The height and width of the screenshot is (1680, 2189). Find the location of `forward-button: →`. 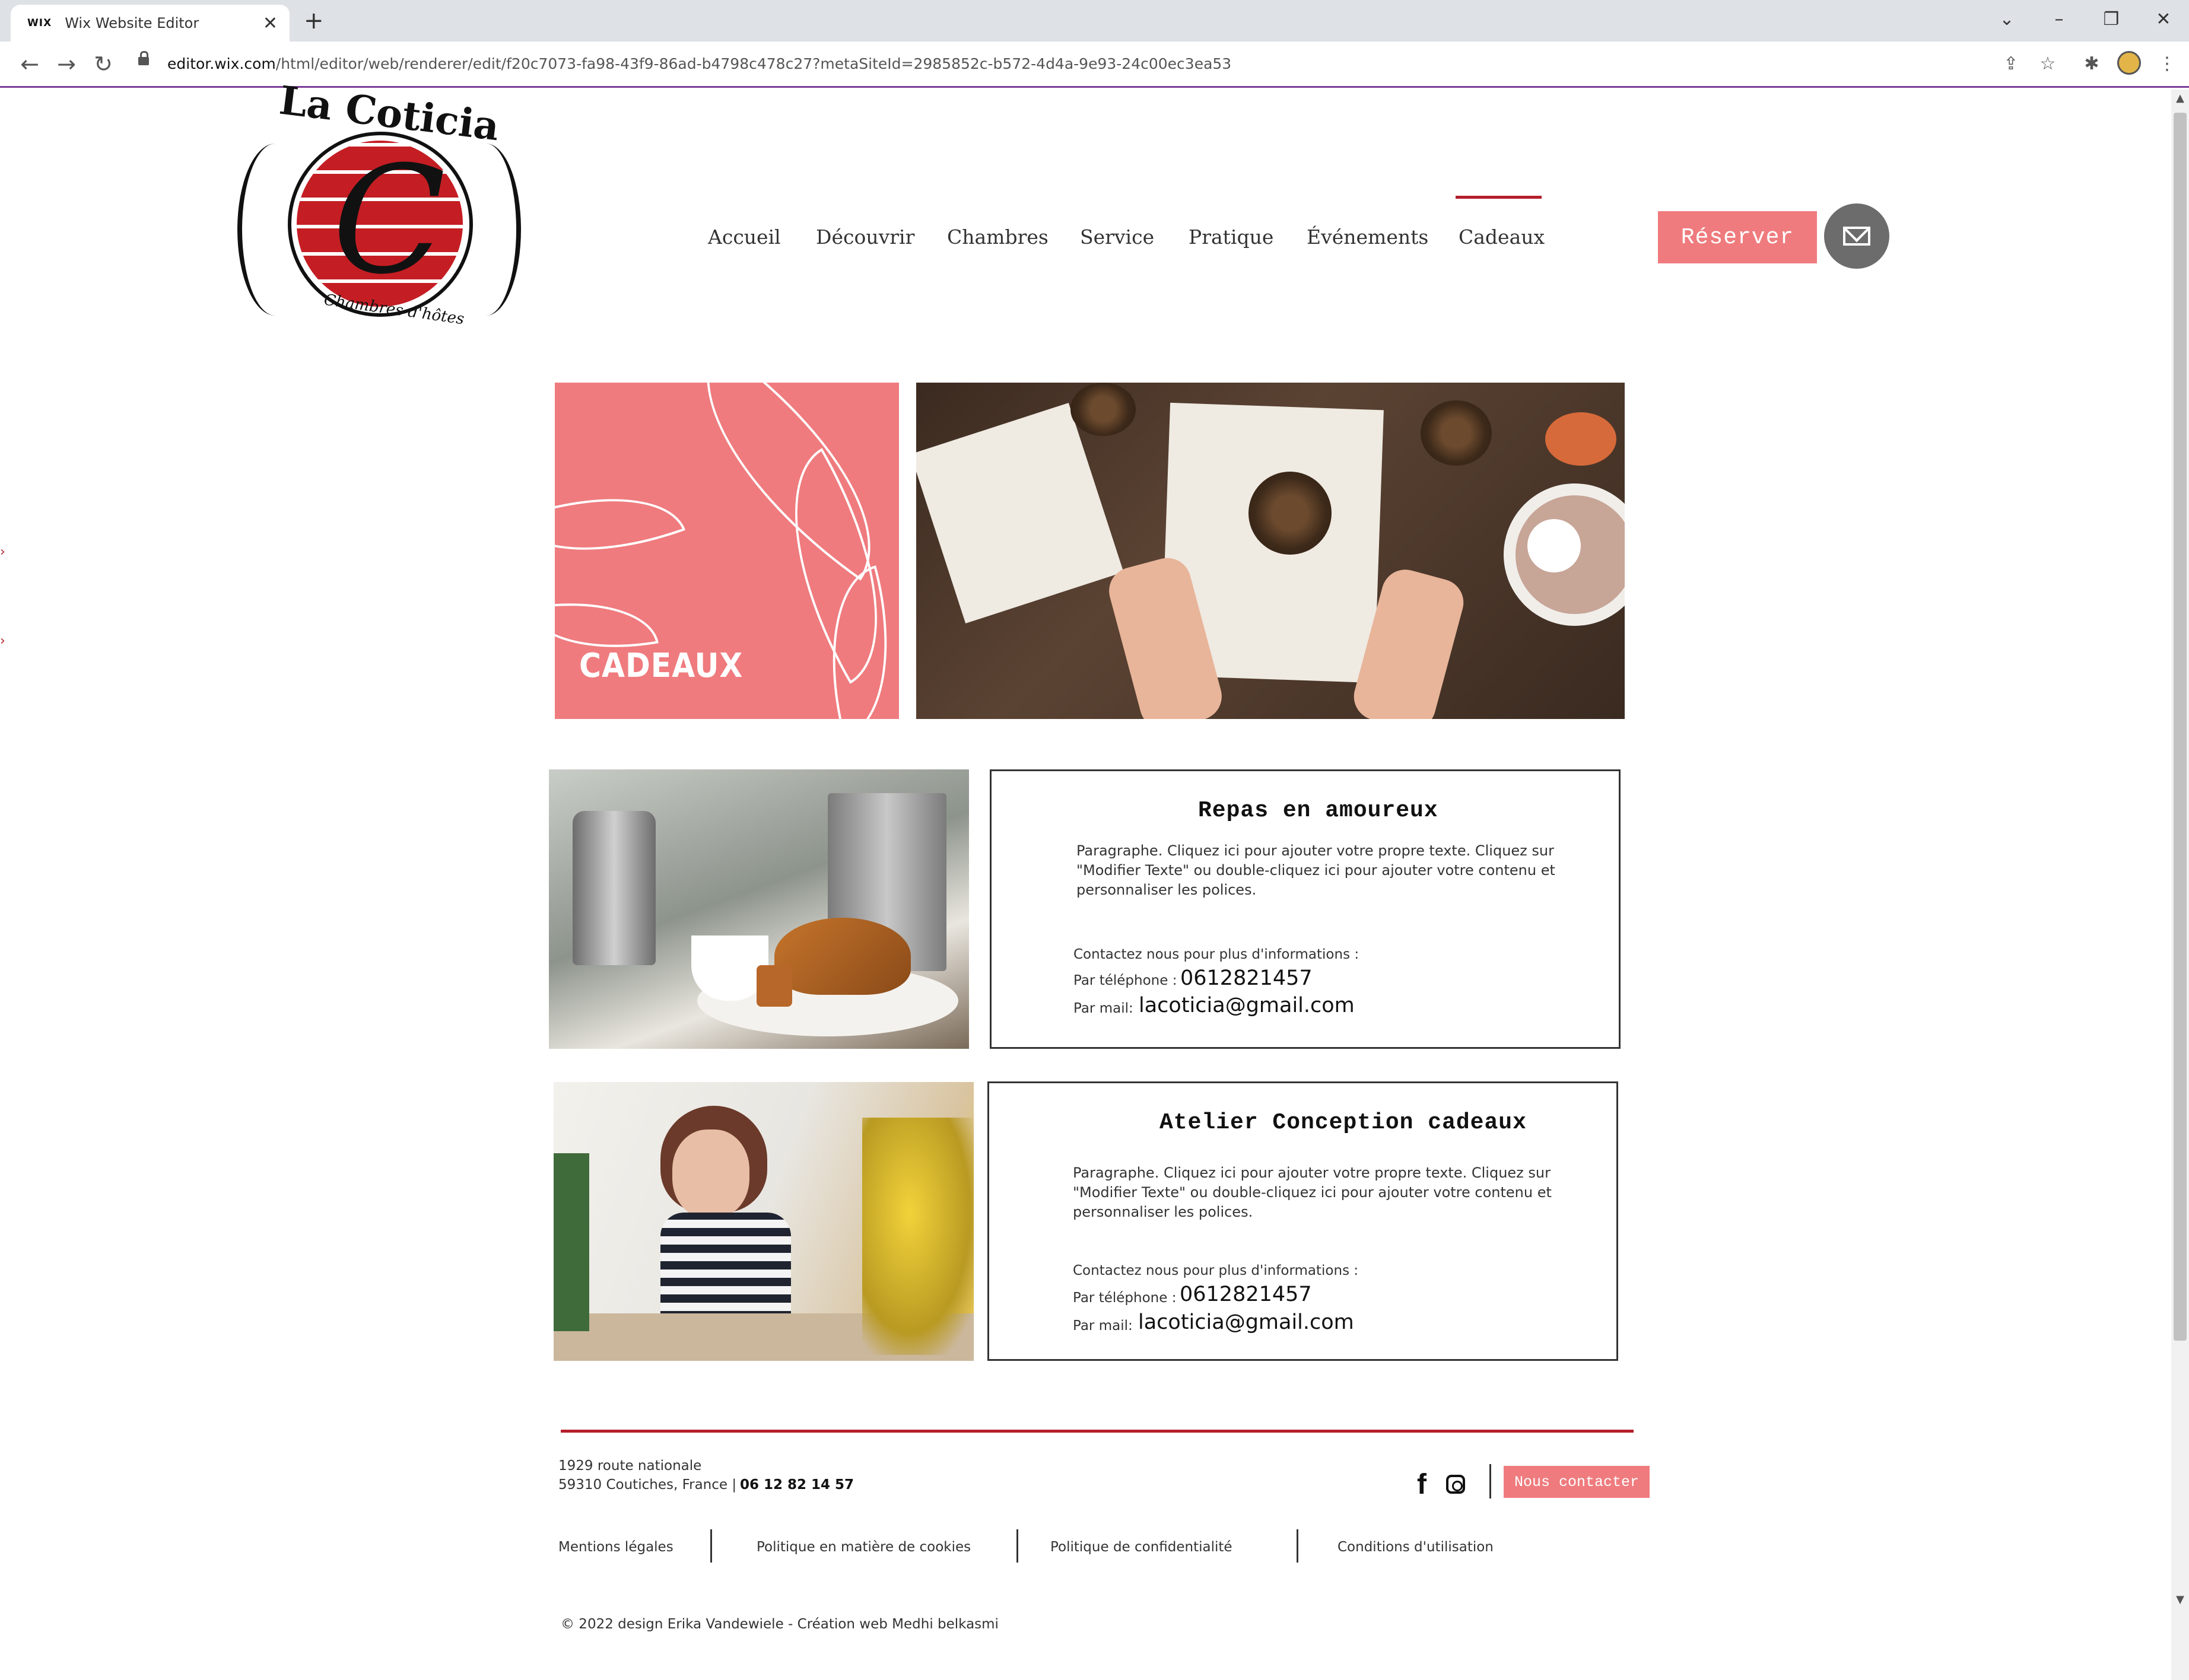

forward-button: → is located at coordinates (66, 64).